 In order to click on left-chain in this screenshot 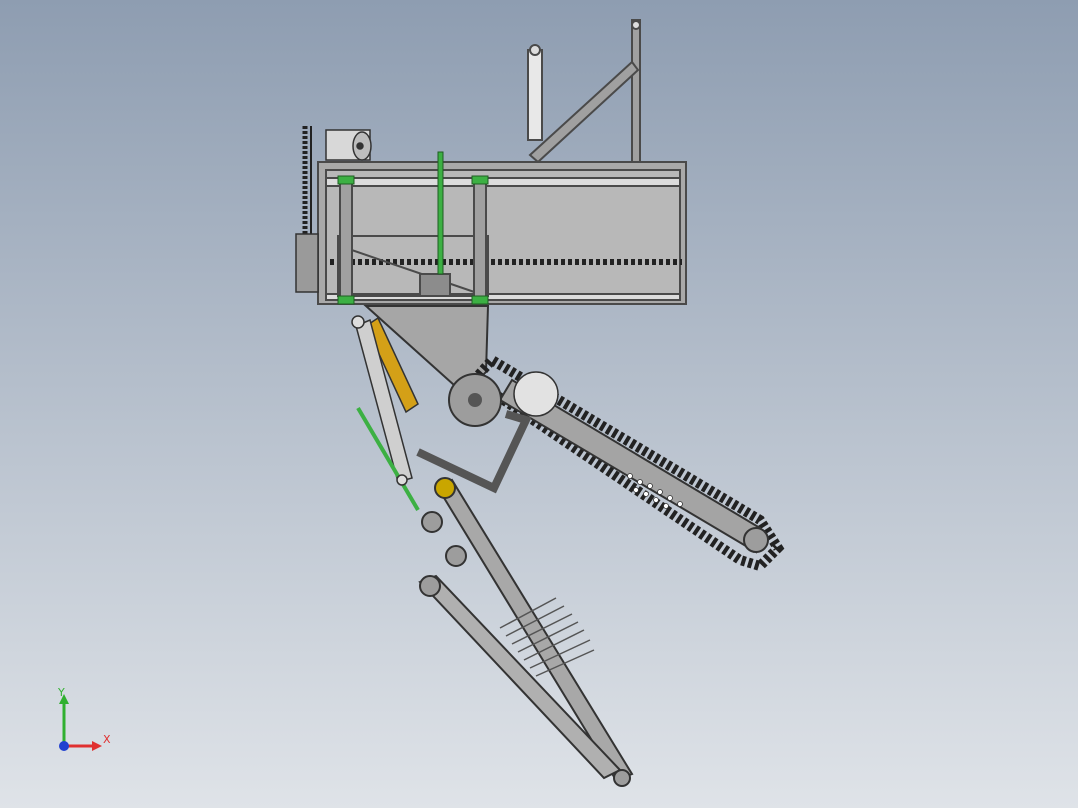, I will do `click(307, 209)`.